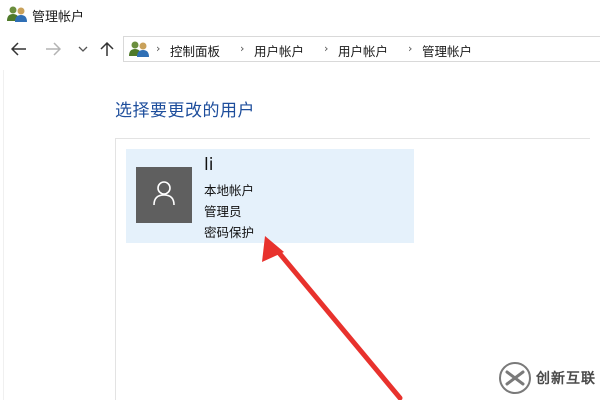 The image size is (600, 400). Describe the element at coordinates (229, 232) in the screenshot. I see `password-status-label: 密码保护` at that location.